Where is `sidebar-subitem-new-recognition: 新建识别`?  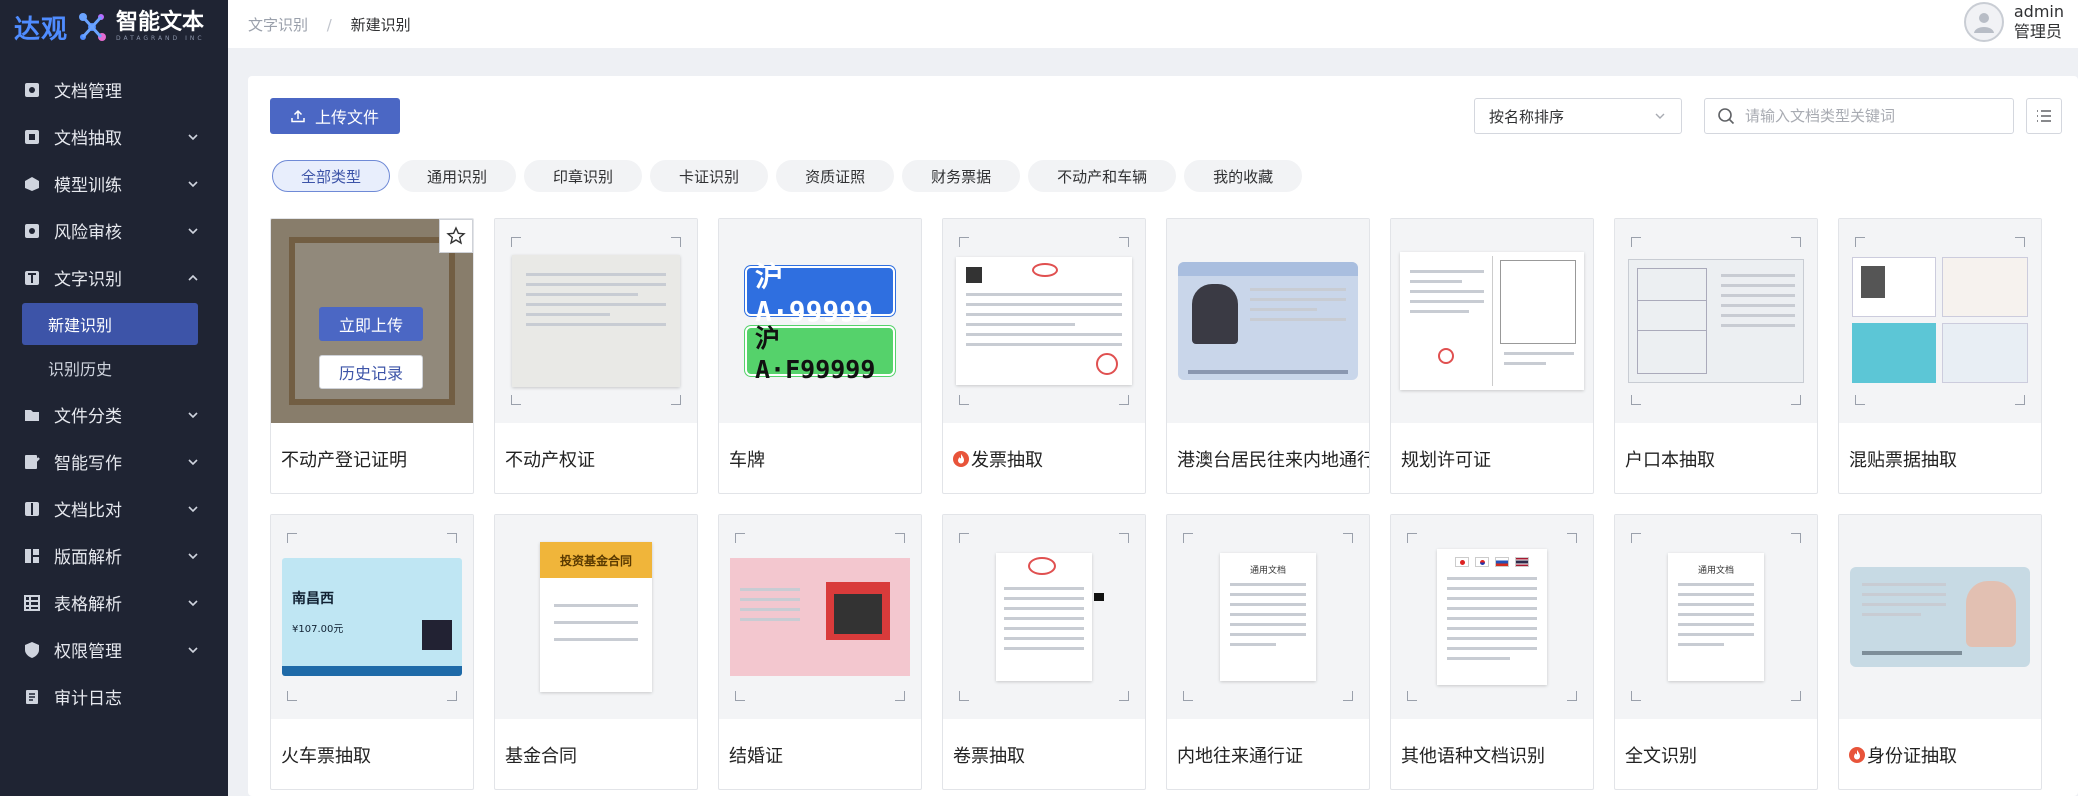 sidebar-subitem-new-recognition: 新建识别 is located at coordinates (110, 324).